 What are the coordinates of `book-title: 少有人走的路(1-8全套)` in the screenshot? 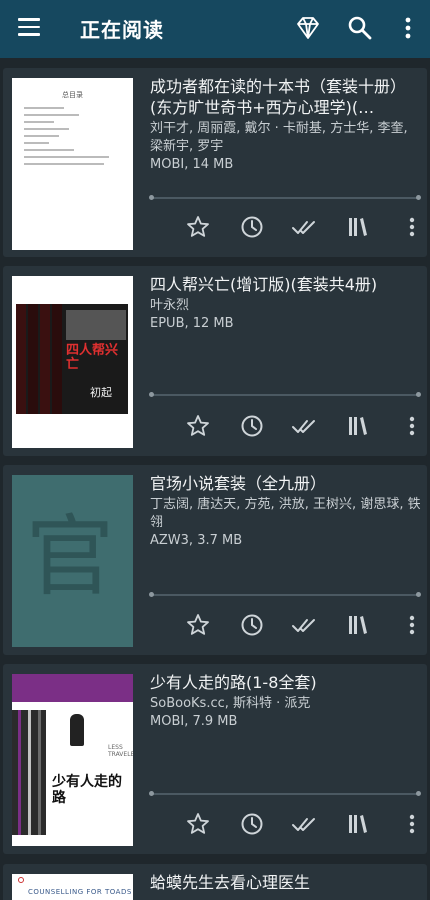 It's located at (286, 682).